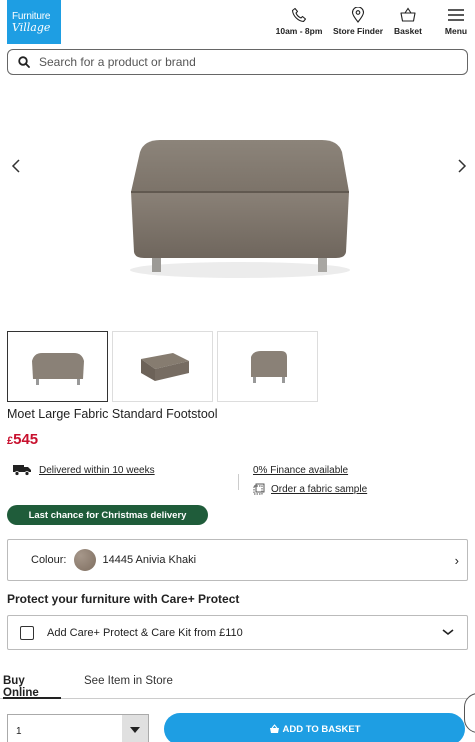  What do you see at coordinates (469, 713) in the screenshot?
I see `chat-widget-tab` at bounding box center [469, 713].